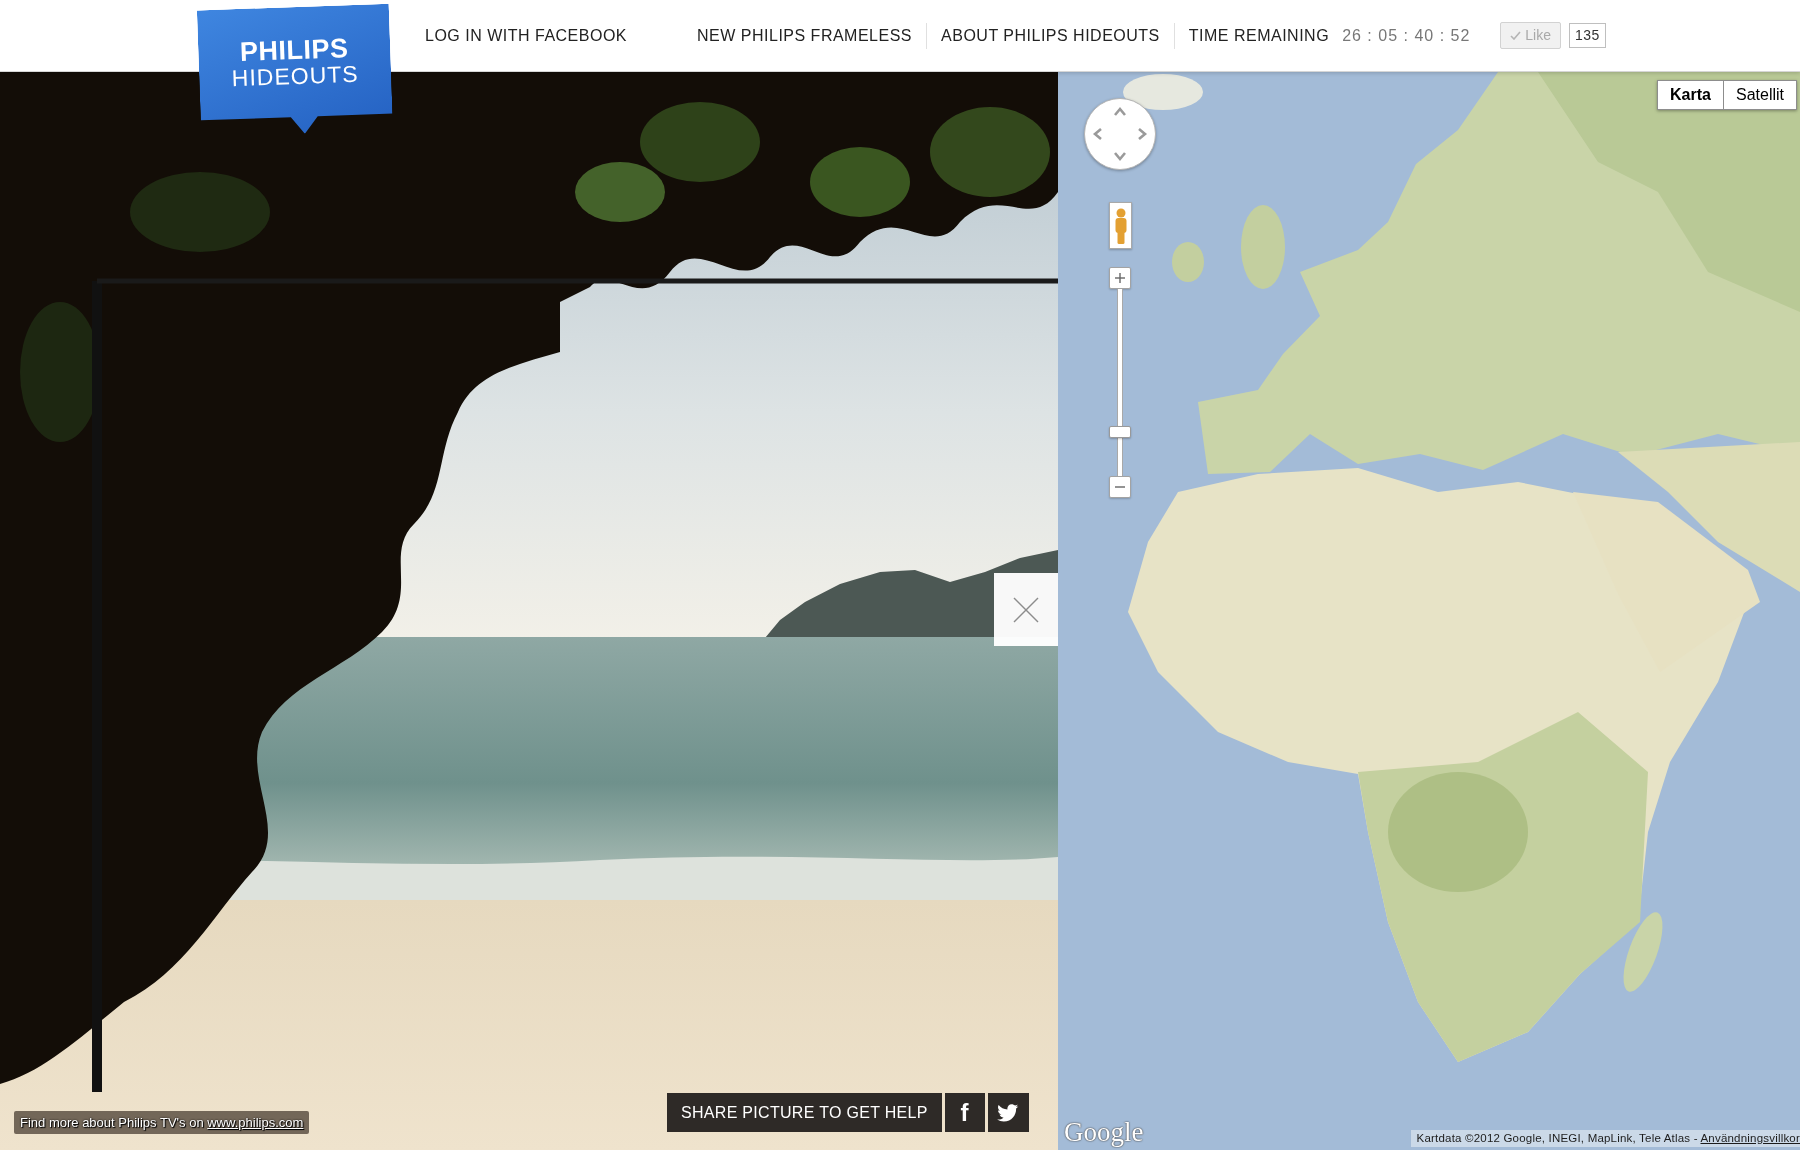 This screenshot has width=1800, height=1150. I want to click on bird-icon, so click(1008, 1112).